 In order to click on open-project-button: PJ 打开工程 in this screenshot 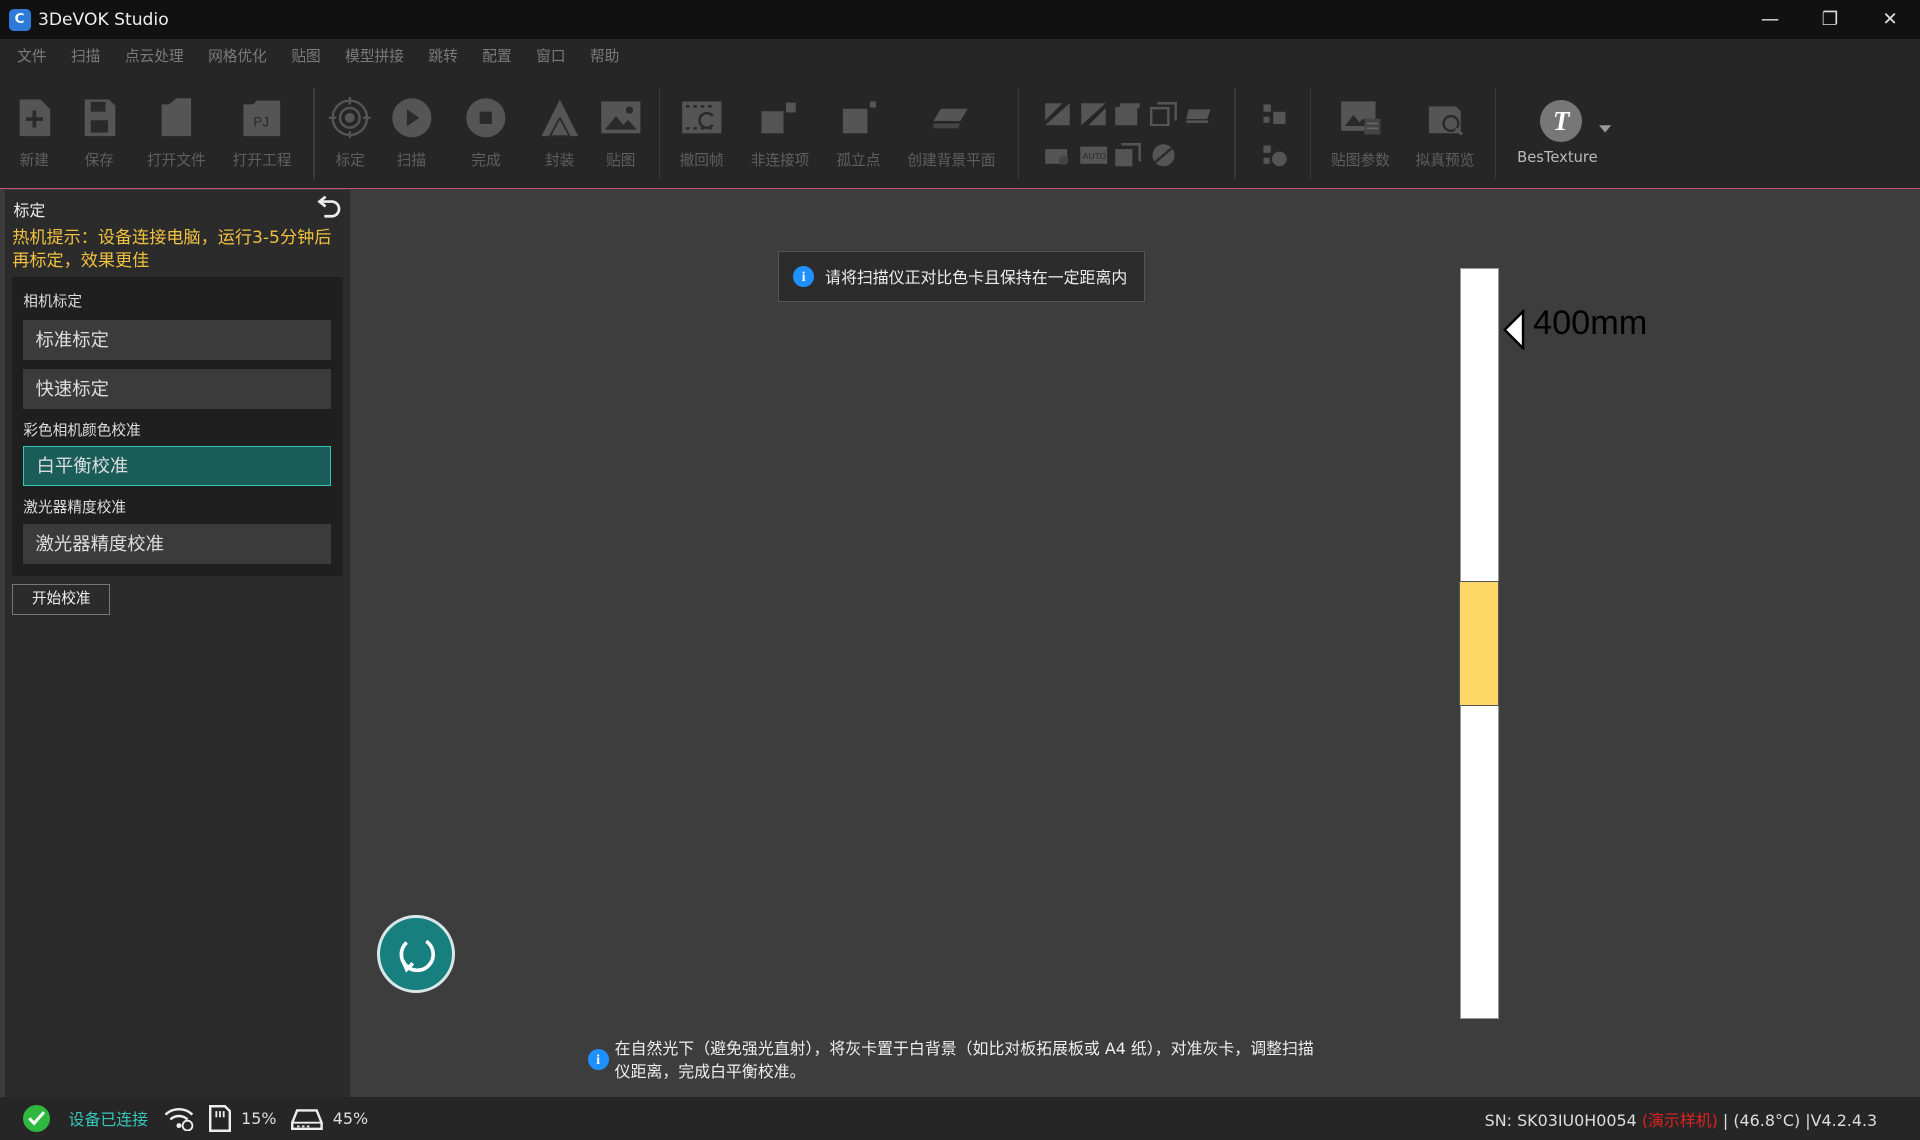, I will do `click(262, 132)`.